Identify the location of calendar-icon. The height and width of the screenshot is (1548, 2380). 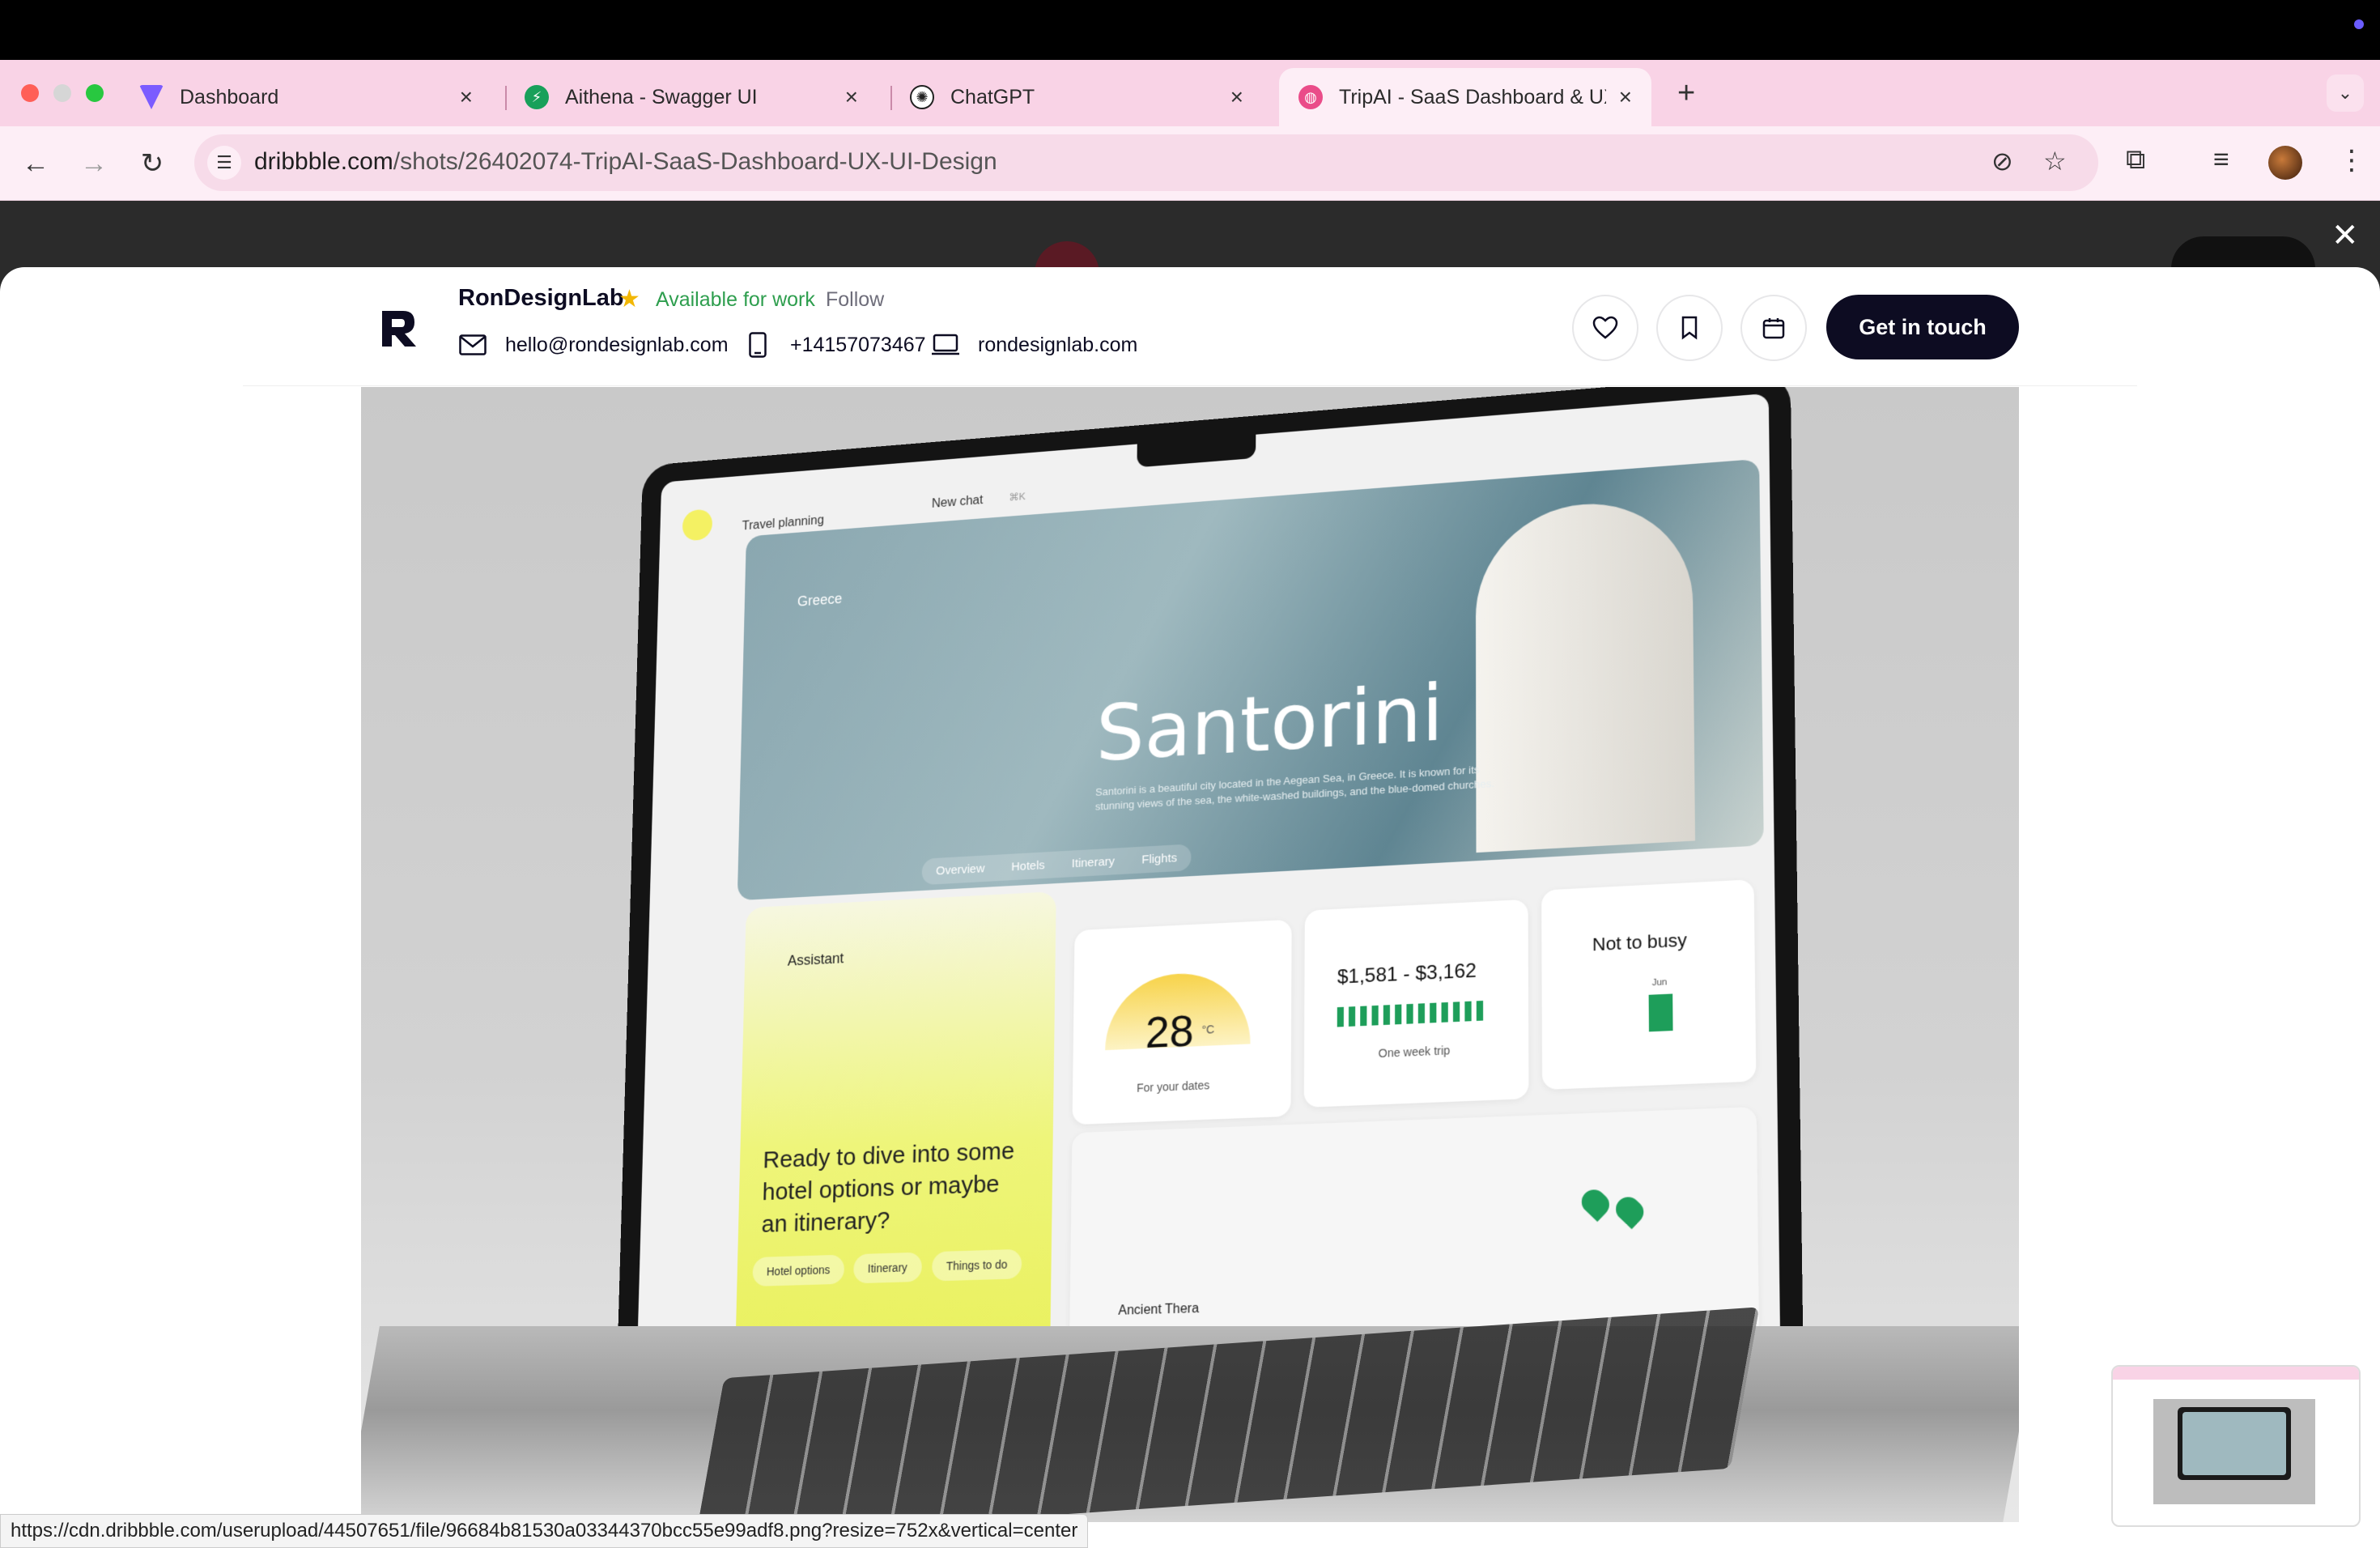
(1774, 328).